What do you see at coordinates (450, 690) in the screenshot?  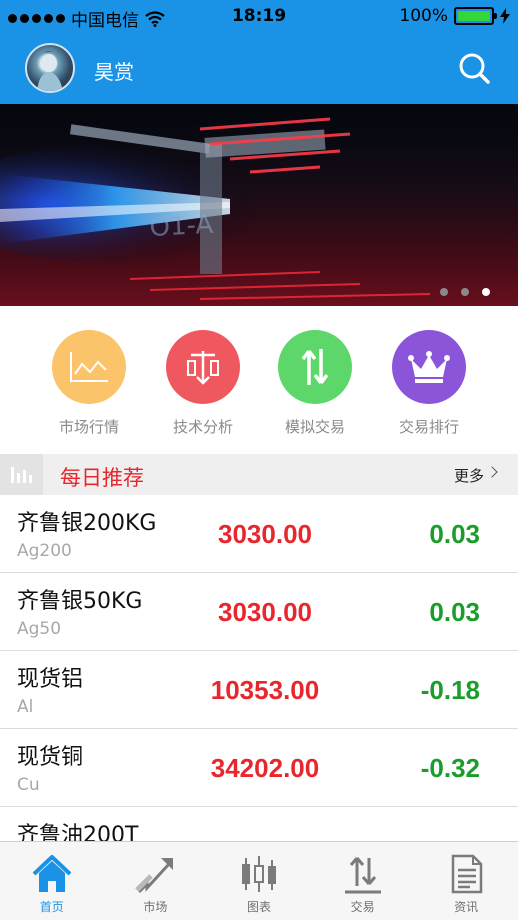 I see `product-change: -0.18` at bounding box center [450, 690].